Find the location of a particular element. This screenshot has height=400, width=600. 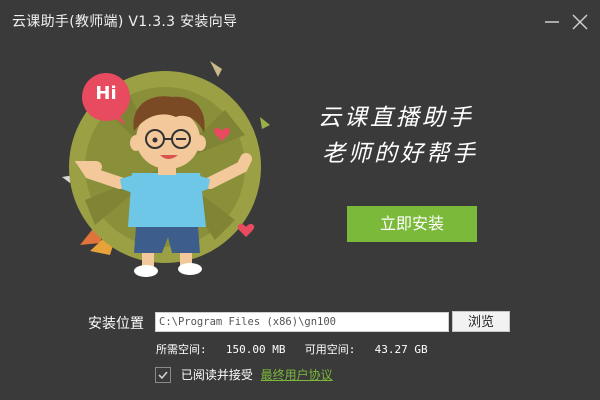

eula-link: 最终用户协议 is located at coordinates (297, 375).